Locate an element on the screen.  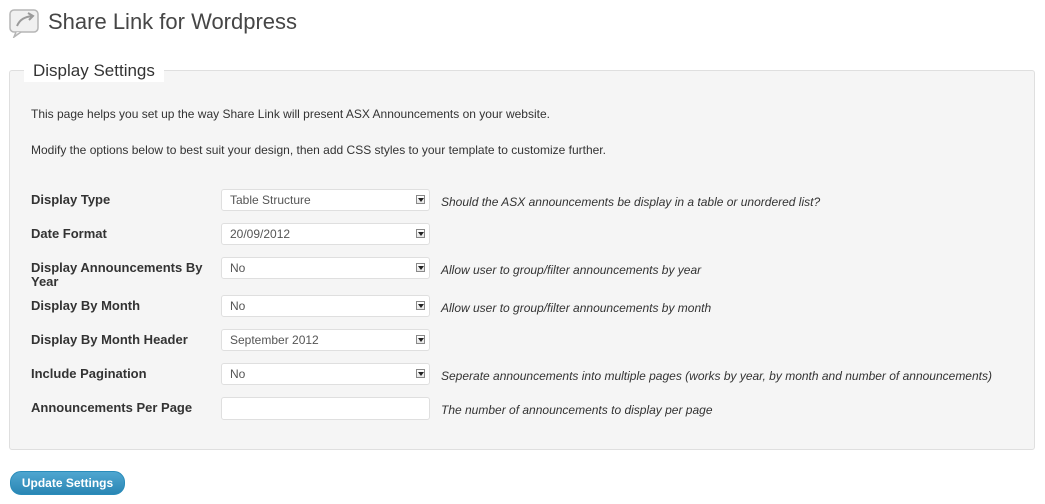
month-header-value: September 2012 is located at coordinates (274, 340).